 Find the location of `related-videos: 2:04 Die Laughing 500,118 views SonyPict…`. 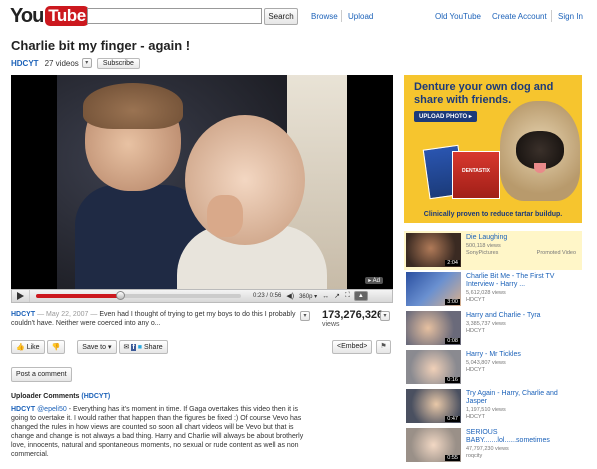

related-videos: 2:04 Die Laughing 500,118 views SonyPict… is located at coordinates (493, 348).